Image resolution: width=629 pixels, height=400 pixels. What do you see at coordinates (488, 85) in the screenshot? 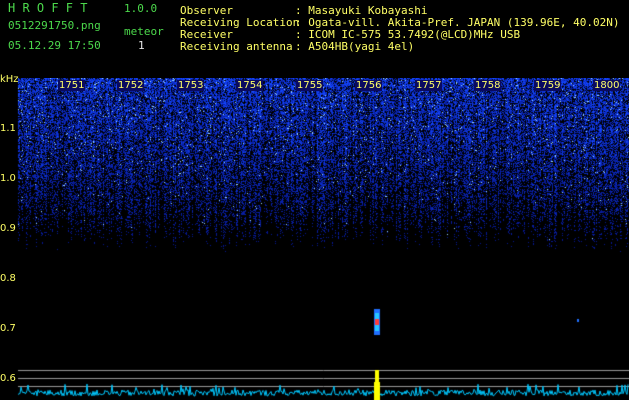
I see `x-tick-label: 1758` at bounding box center [488, 85].